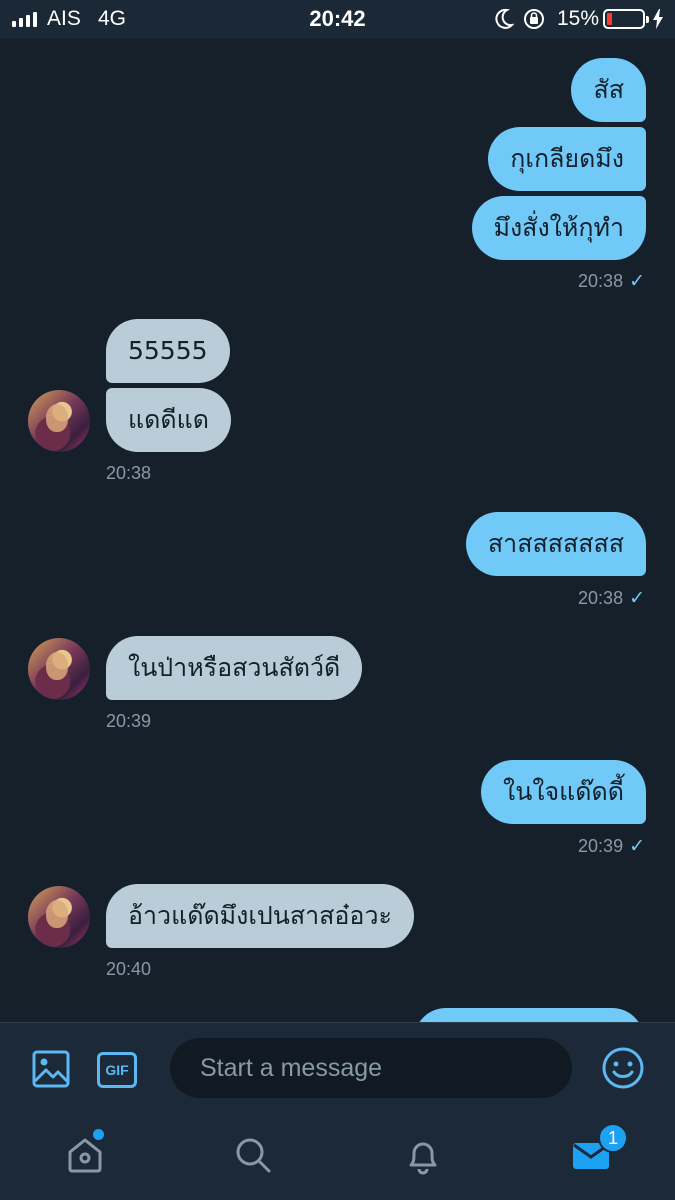 The height and width of the screenshot is (1200, 675). I want to click on moon-icon, so click(504, 22).